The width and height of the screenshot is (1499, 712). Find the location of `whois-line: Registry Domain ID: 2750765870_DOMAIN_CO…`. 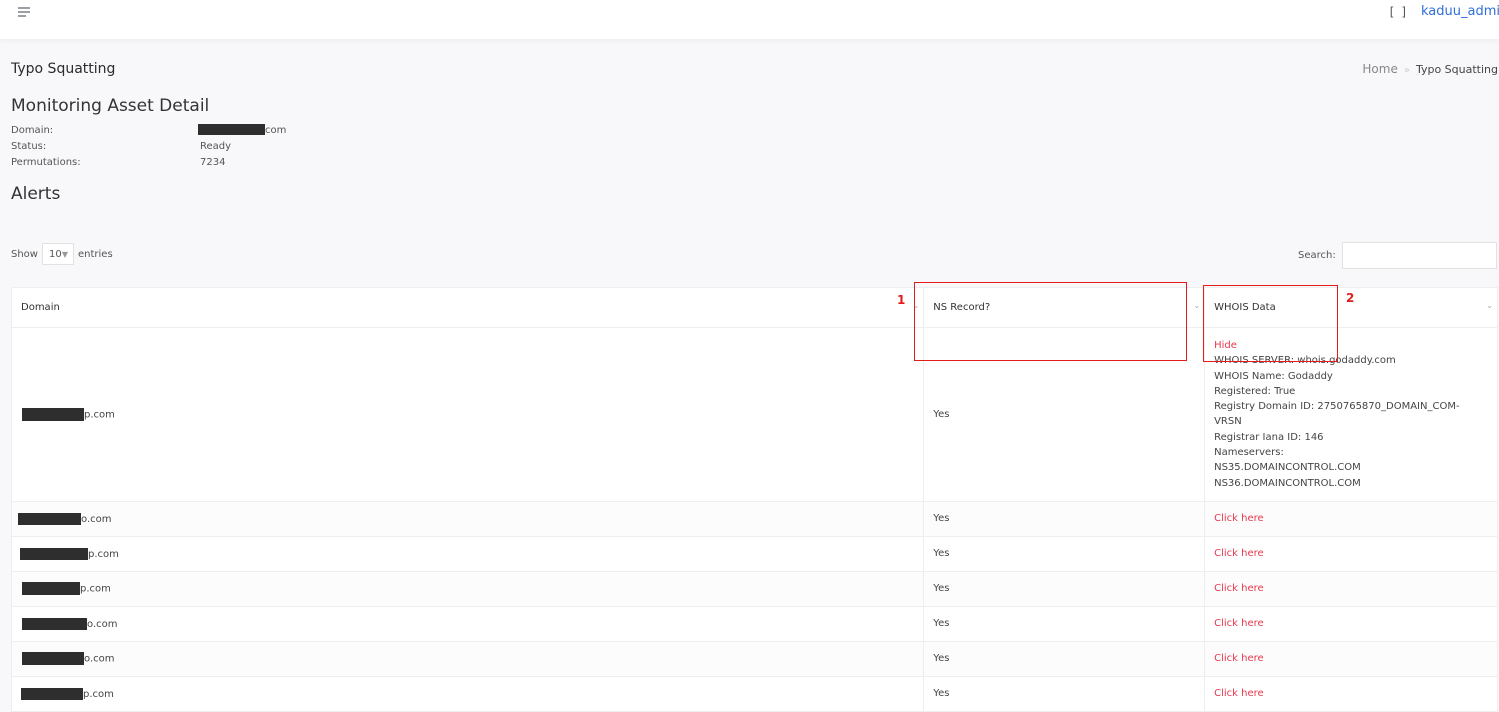

whois-line: Registry Domain ID: 2750765870_DOMAIN_CO… is located at coordinates (1337, 407).